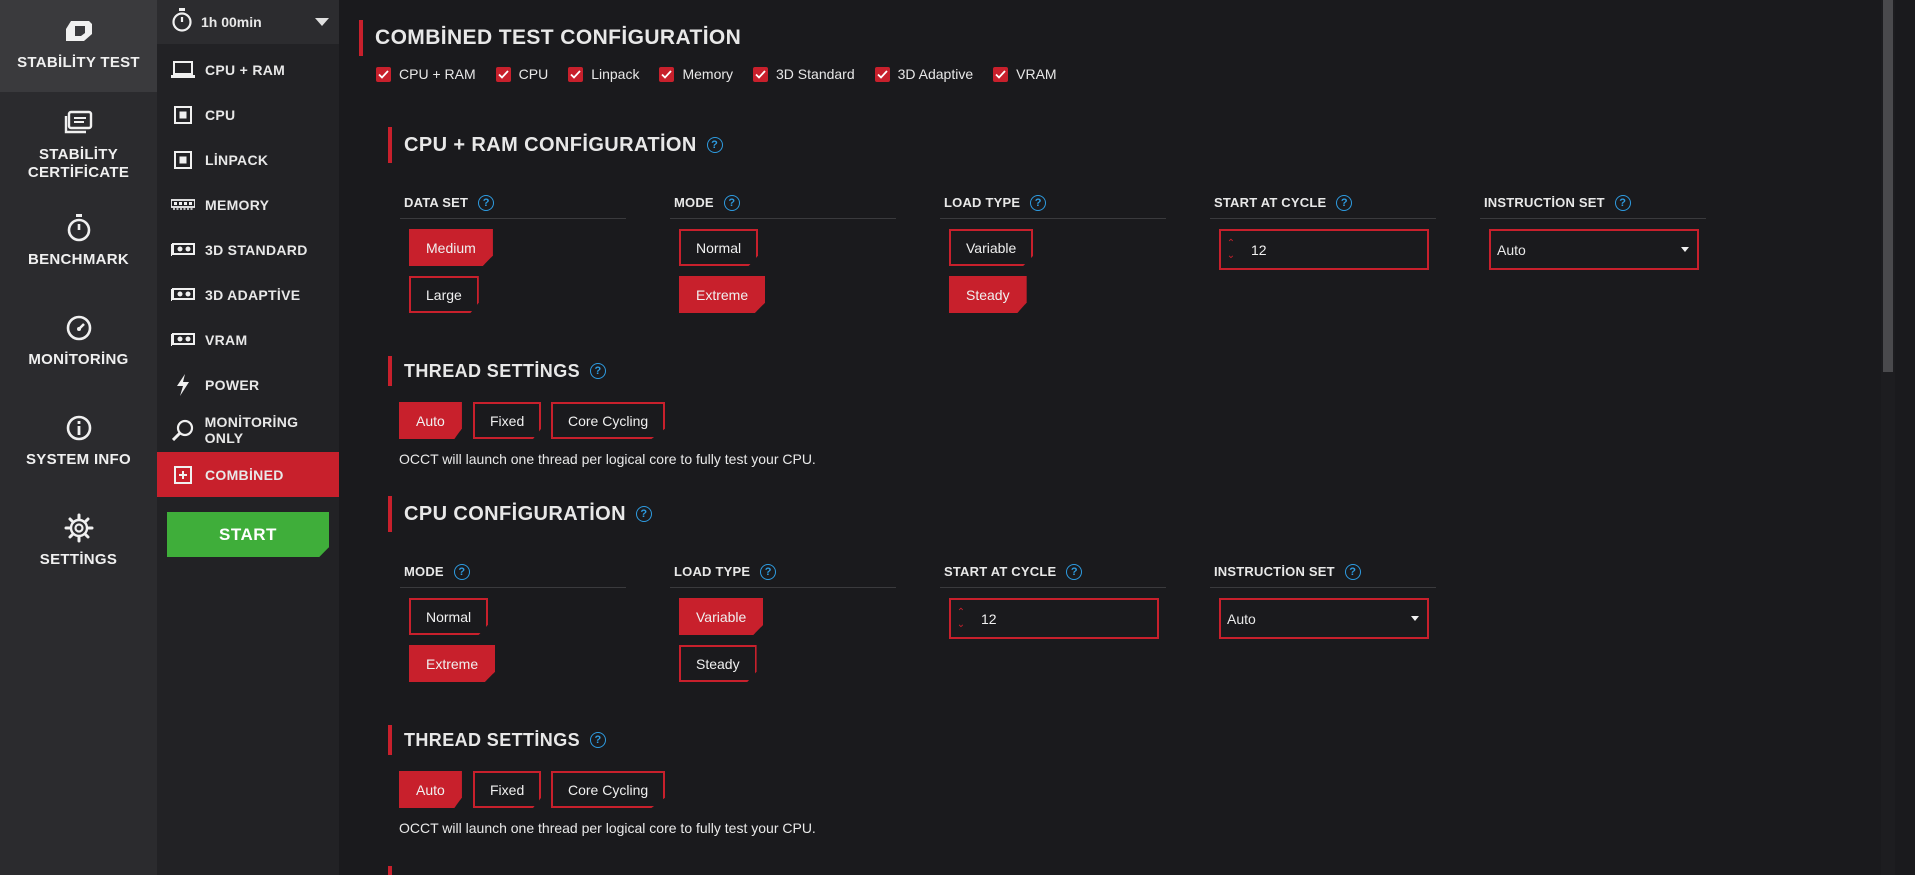 Image resolution: width=1915 pixels, height=875 pixels. I want to click on duration-selector: 1h 00min, so click(248, 22).